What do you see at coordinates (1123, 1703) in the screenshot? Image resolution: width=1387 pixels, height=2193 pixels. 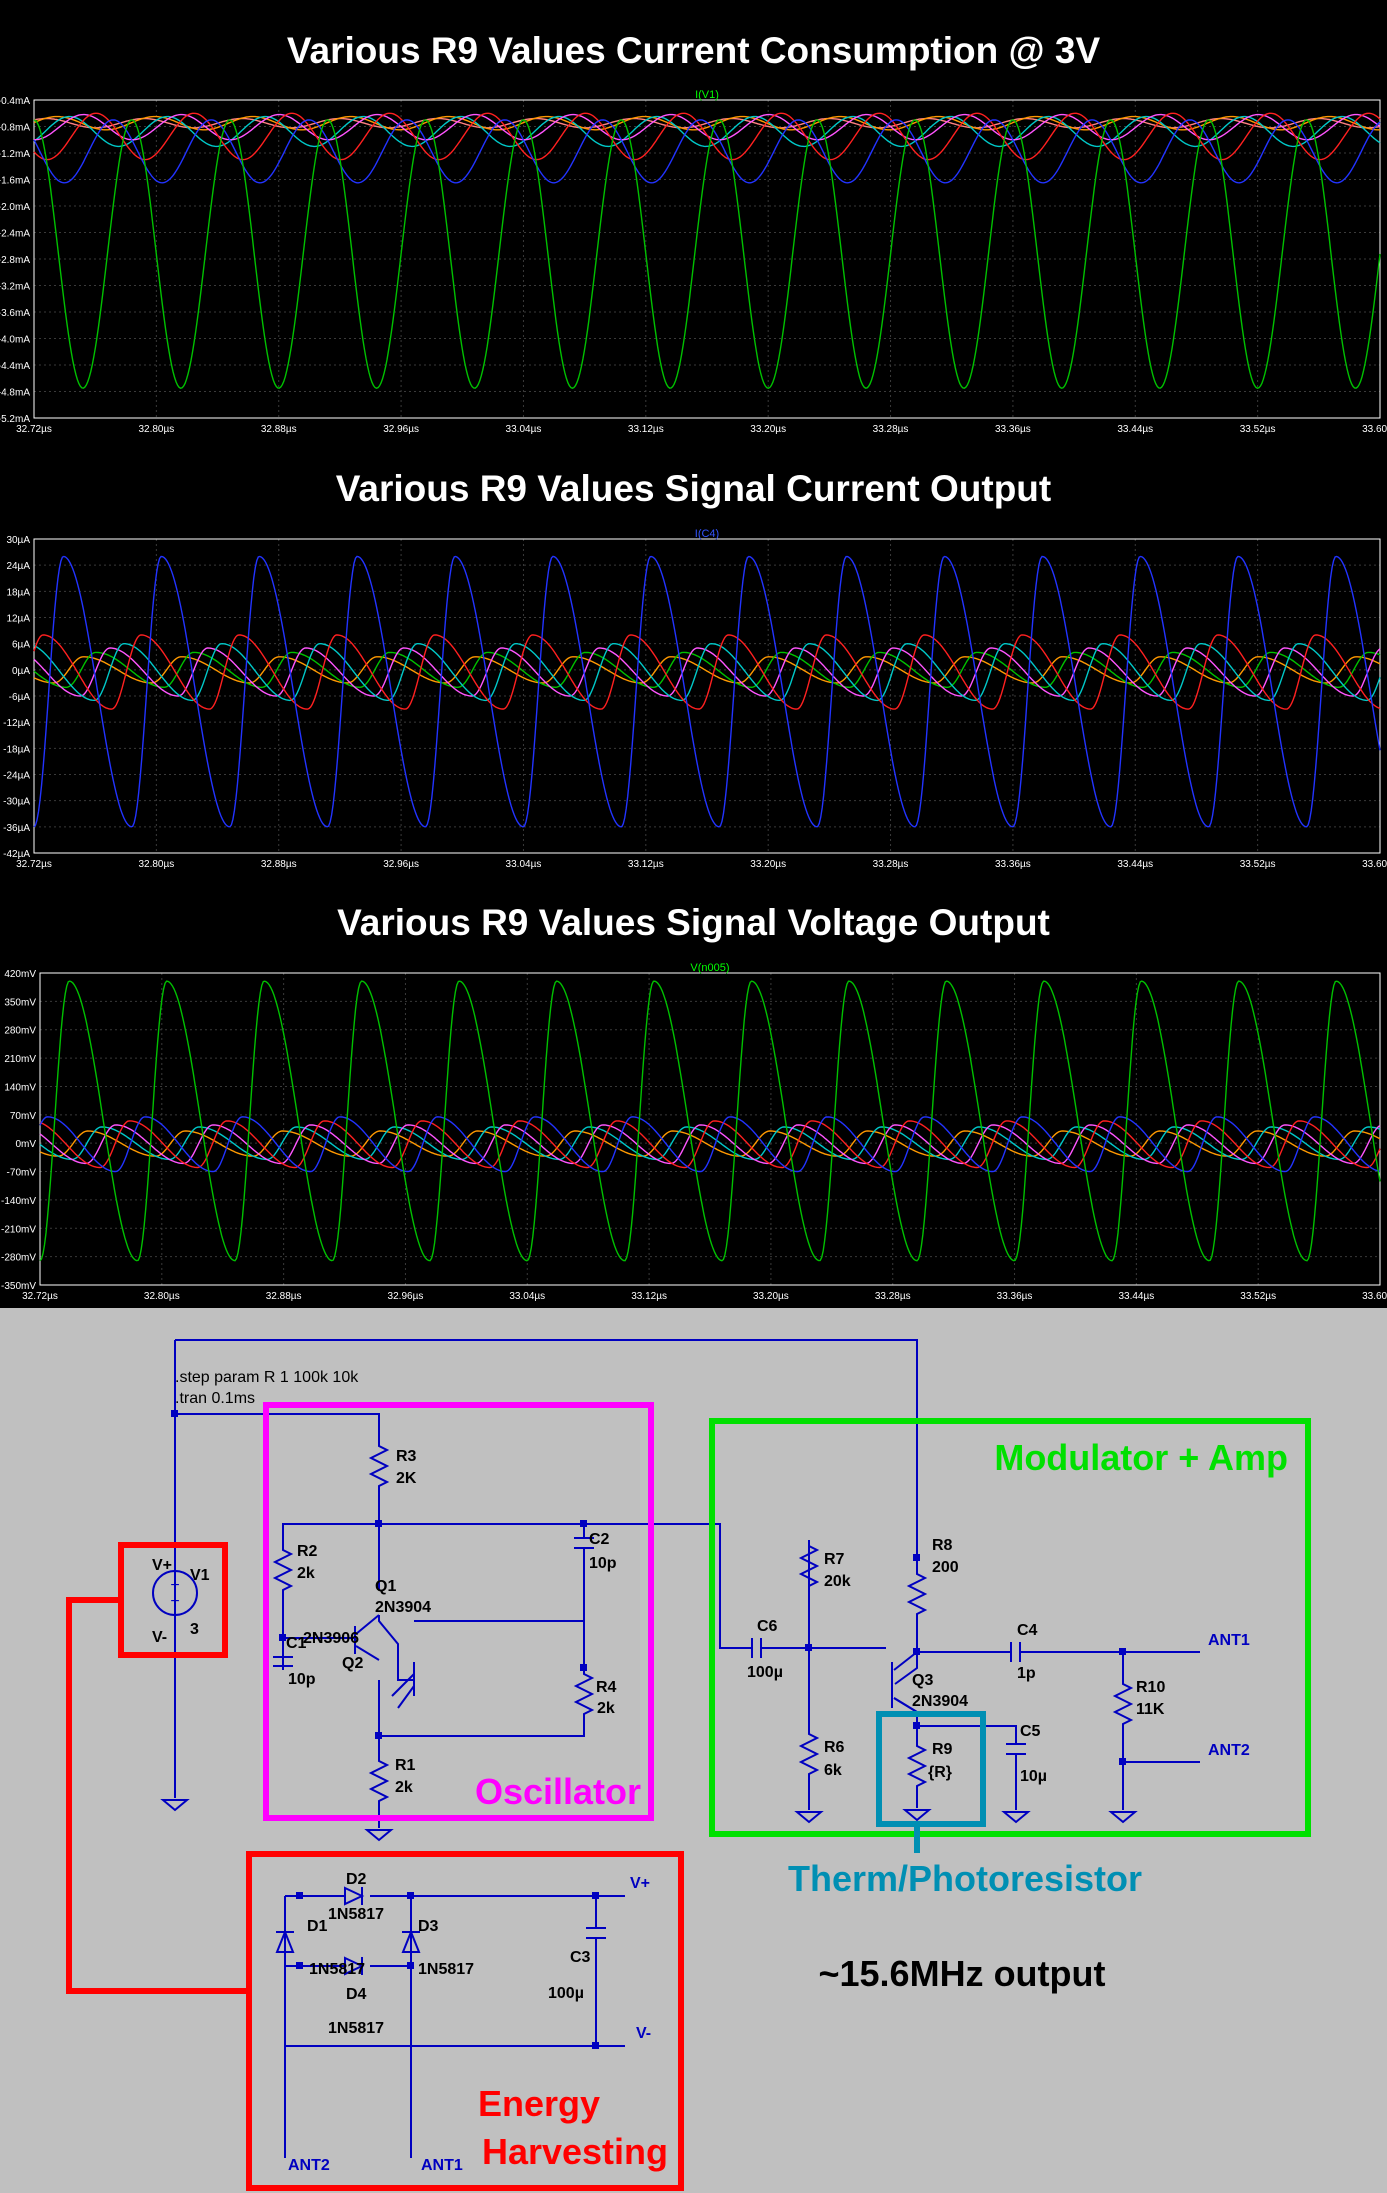 I see `resistor-r10-icon` at bounding box center [1123, 1703].